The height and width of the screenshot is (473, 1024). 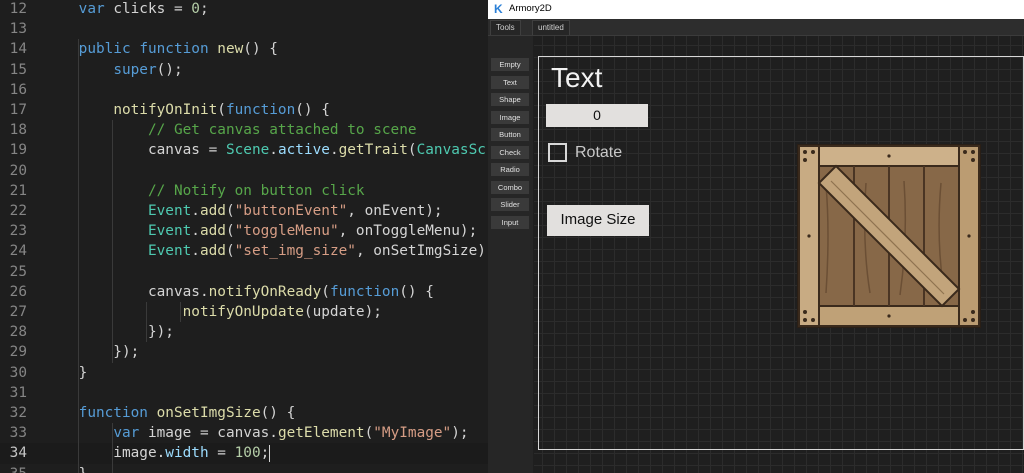 What do you see at coordinates (756, 9) in the screenshot?
I see `title-bar: K Armory2D` at bounding box center [756, 9].